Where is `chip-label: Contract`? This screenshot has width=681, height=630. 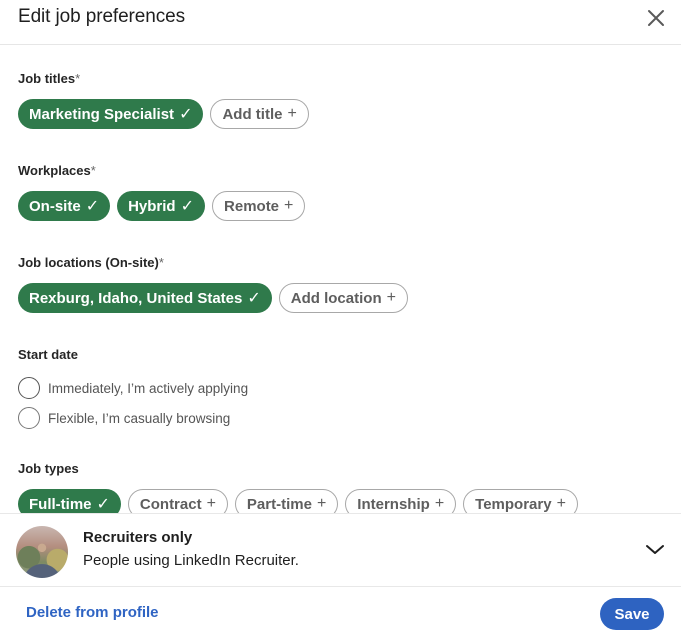 chip-label: Contract is located at coordinates (170, 504).